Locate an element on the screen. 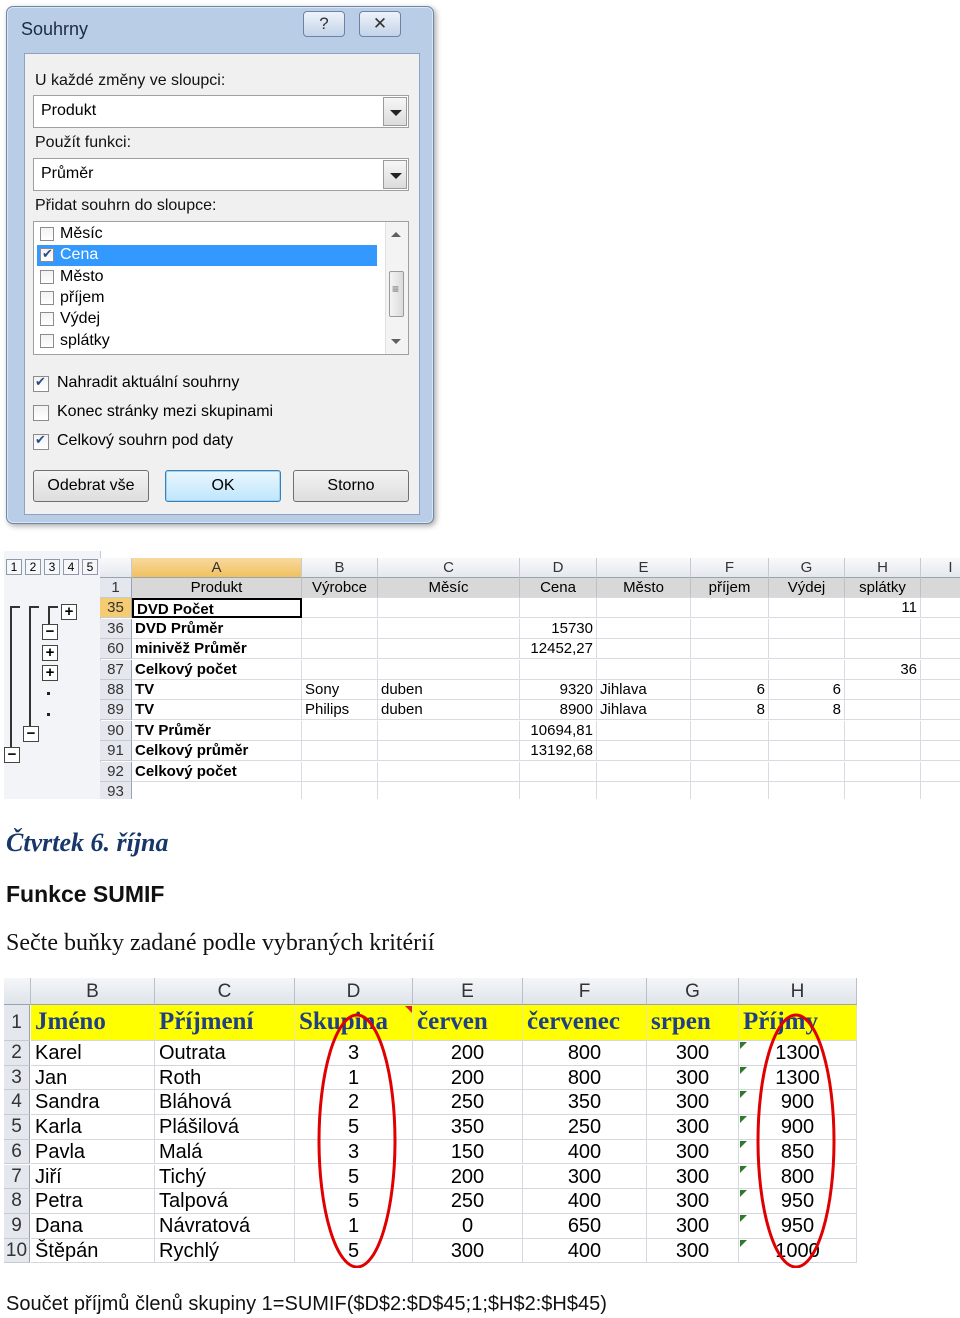 The image size is (960, 1318). table-cell: 3 is located at coordinates (354, 1152).